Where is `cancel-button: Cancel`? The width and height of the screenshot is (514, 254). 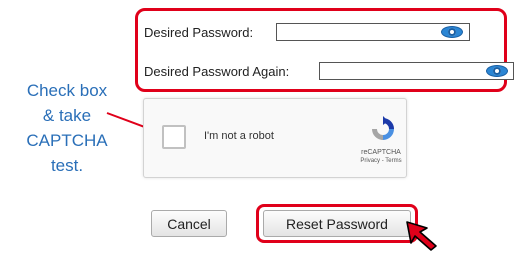 cancel-button: Cancel is located at coordinates (189, 223).